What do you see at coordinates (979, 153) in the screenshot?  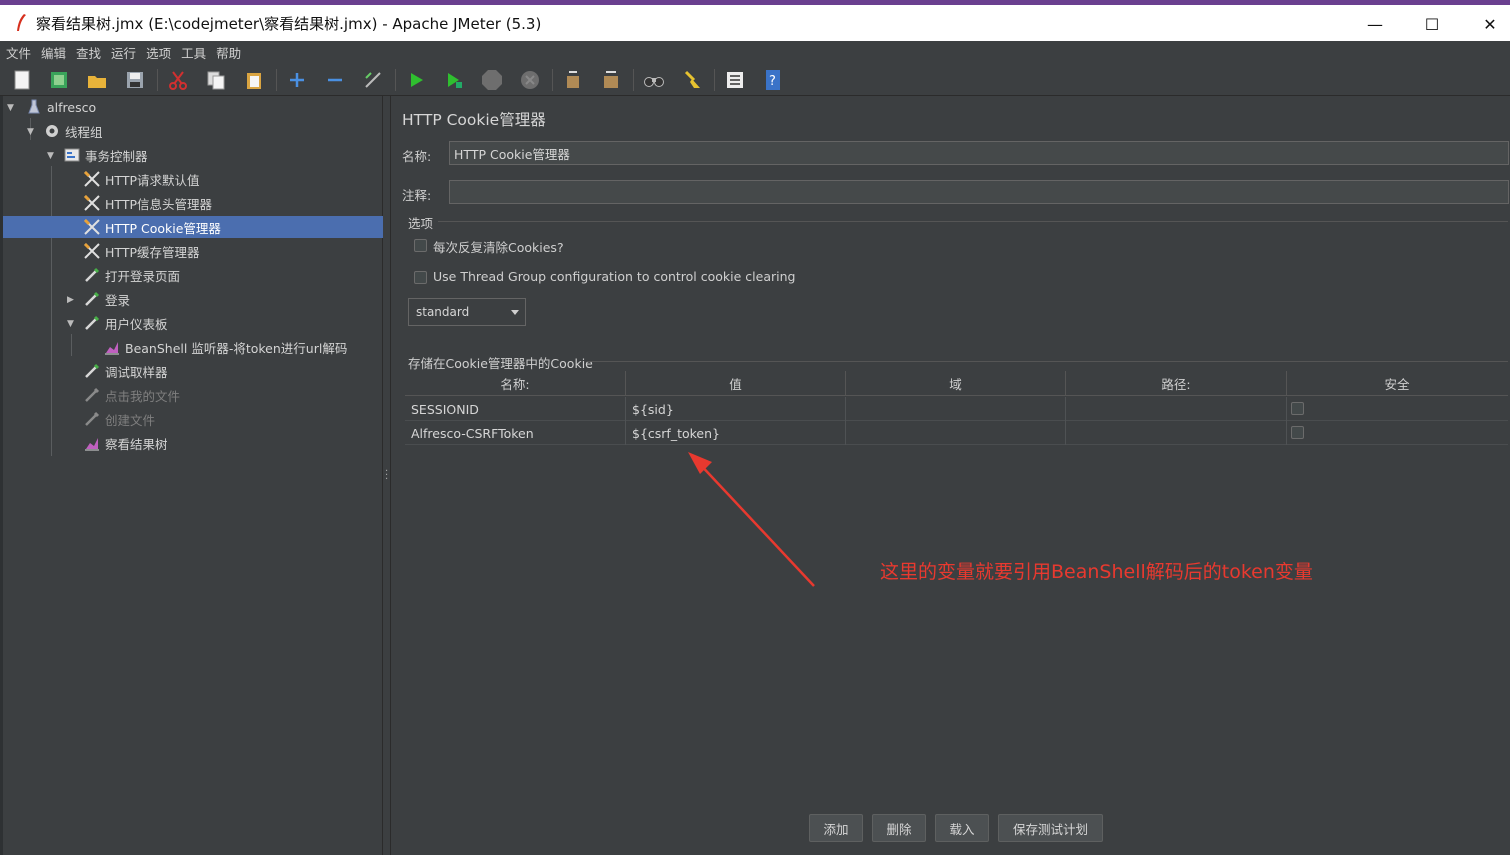 I see `name-field: HTTP Cookie管理器` at bounding box center [979, 153].